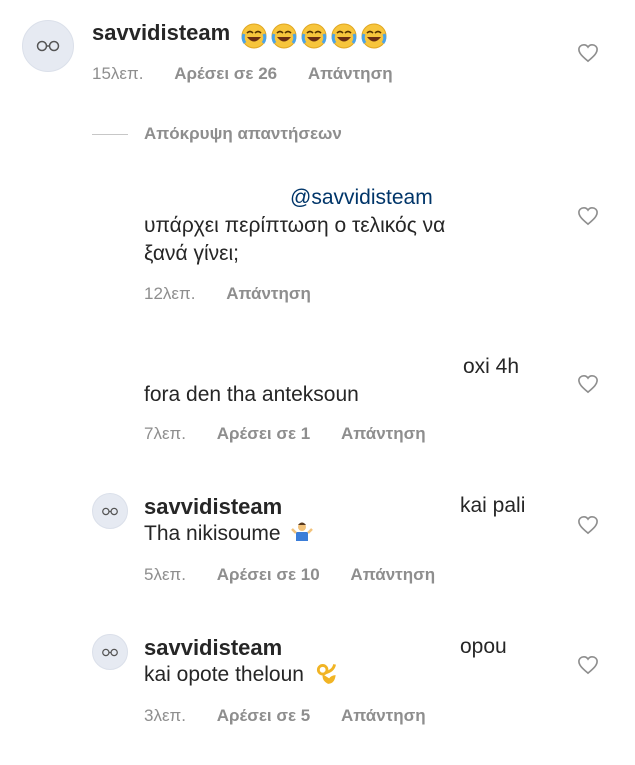 This screenshot has width=635, height=765. I want to click on comment-text-line2: kai opote theloun, so click(224, 674).